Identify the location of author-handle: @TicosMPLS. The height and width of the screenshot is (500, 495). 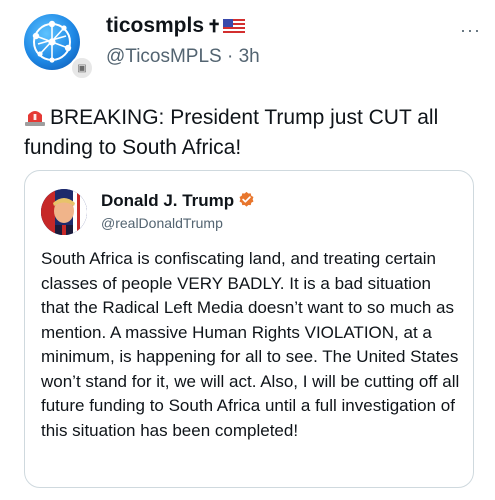
(164, 56).